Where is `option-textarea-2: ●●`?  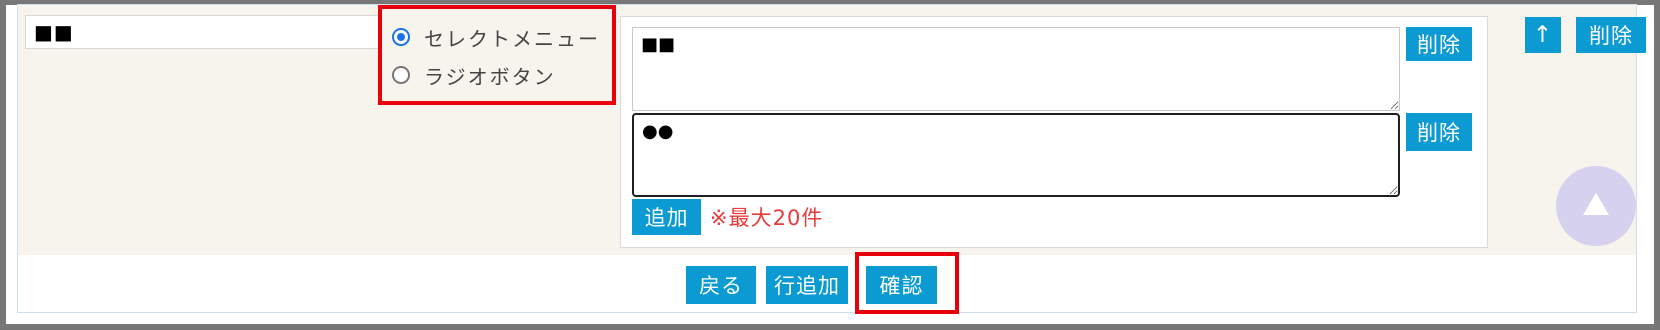 option-textarea-2: ●● is located at coordinates (1016, 155).